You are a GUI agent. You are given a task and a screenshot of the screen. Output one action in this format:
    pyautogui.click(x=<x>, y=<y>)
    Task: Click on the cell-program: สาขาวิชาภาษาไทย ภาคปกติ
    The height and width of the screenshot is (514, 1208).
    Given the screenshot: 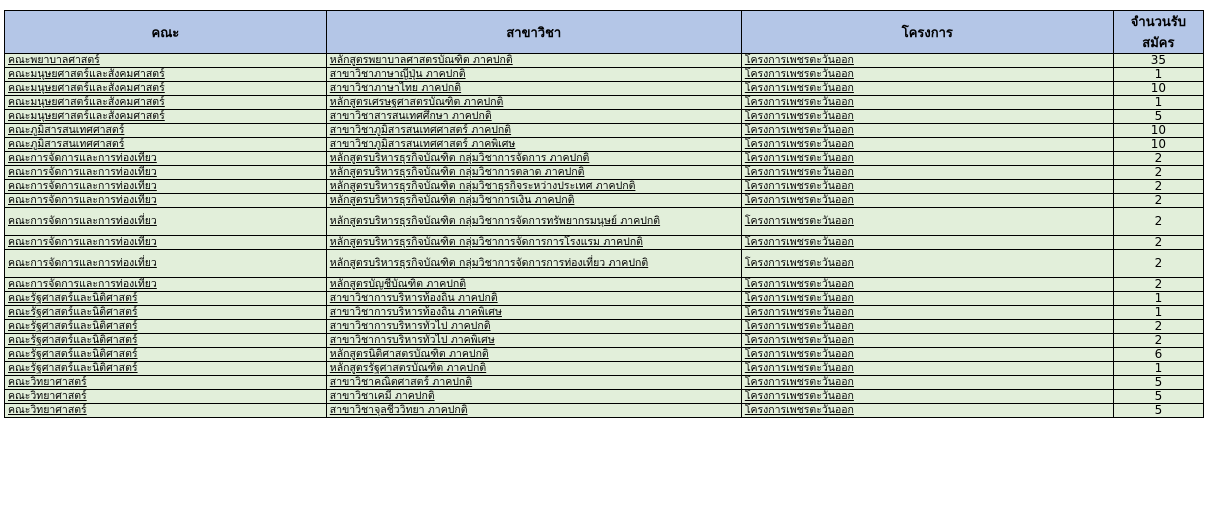 What is the action you would take?
    pyautogui.click(x=533, y=88)
    